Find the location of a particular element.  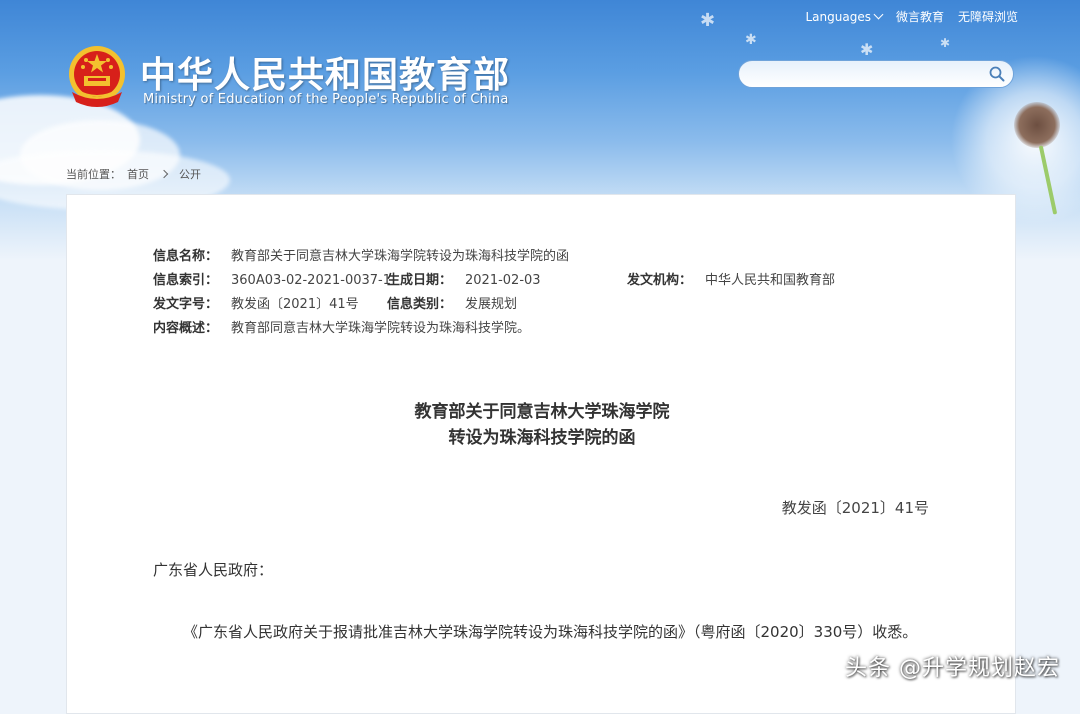

breadcrumb-home-link: 首页 is located at coordinates (138, 174).